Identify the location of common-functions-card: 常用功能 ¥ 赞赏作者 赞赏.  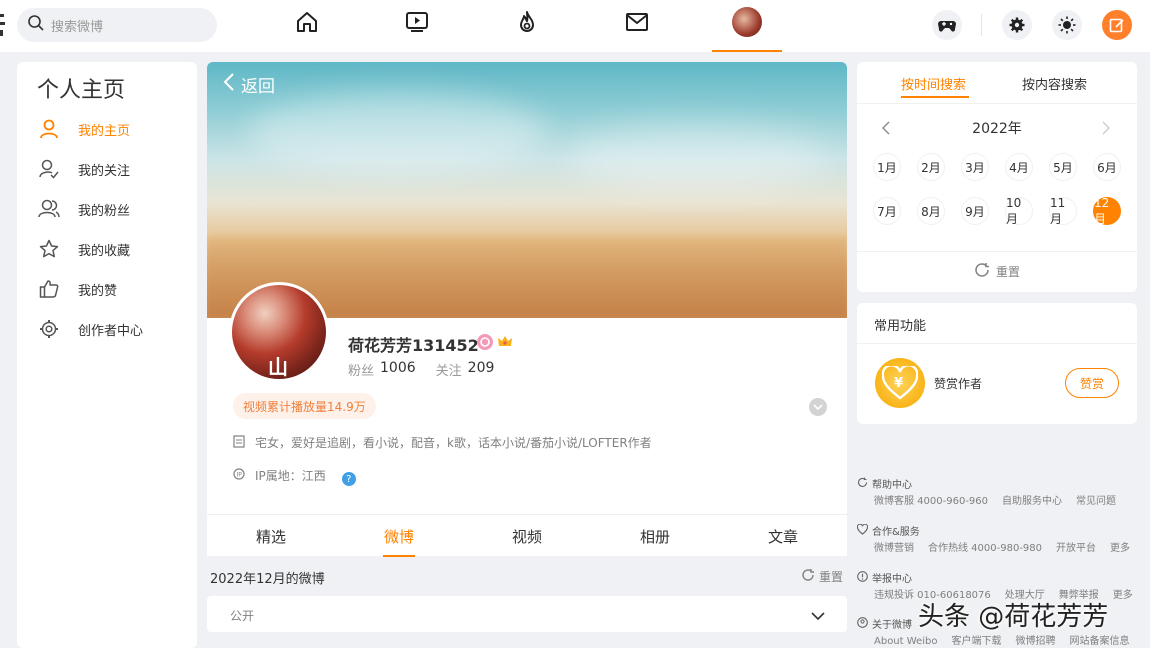
(997, 363).